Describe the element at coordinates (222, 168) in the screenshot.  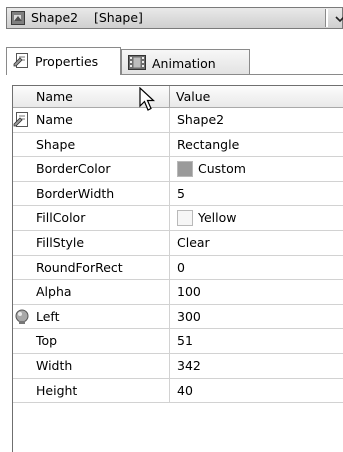
I see `property-value: Custom` at that location.